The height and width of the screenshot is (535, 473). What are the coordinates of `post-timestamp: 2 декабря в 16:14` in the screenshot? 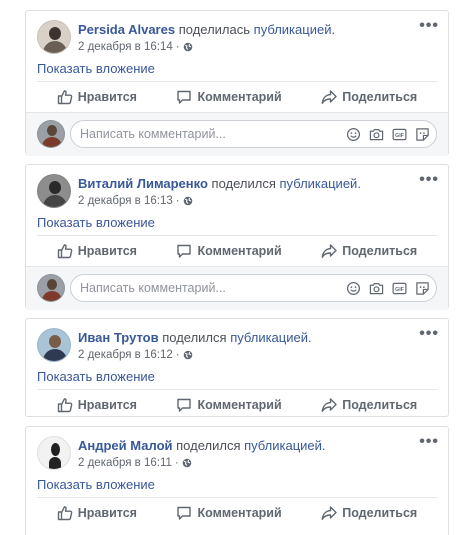 It's located at (125, 47).